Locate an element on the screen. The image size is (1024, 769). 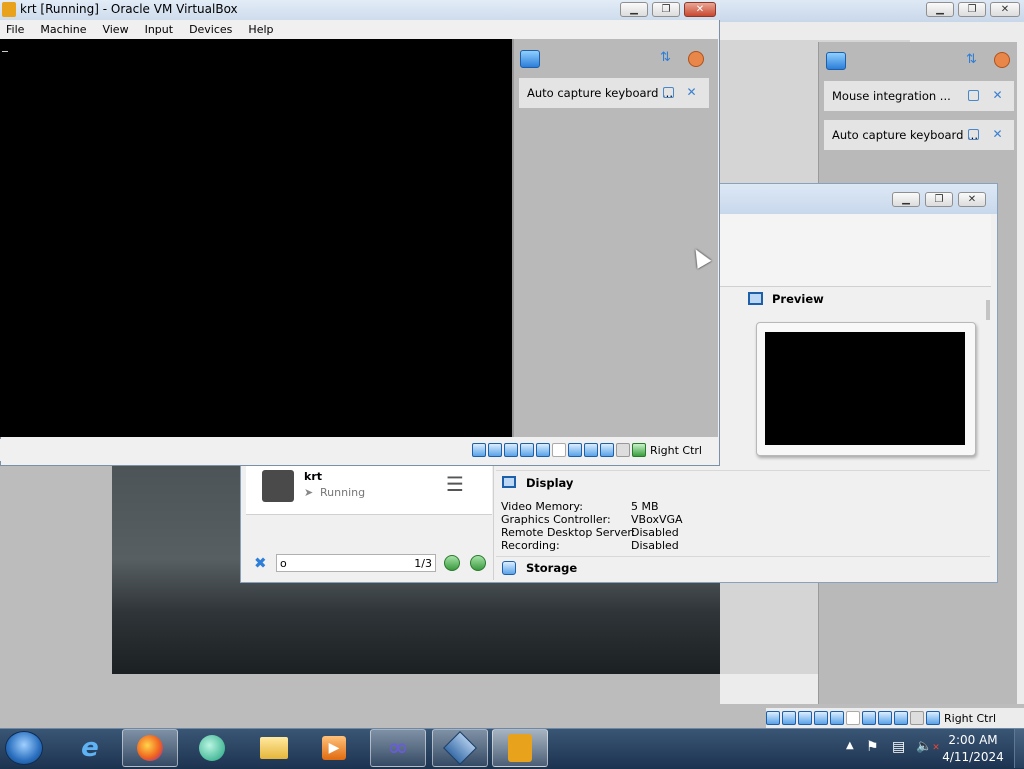
menu-bar: File Machine View Input Devices Help is located at coordinates (359, 29).